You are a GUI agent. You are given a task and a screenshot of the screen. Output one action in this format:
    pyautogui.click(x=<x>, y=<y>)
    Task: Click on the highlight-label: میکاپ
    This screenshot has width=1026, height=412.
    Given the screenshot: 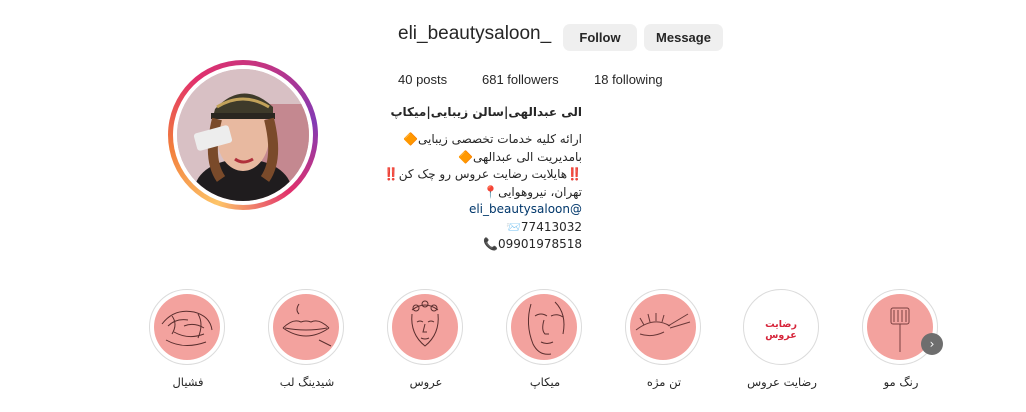 What is the action you would take?
    pyautogui.click(x=545, y=382)
    